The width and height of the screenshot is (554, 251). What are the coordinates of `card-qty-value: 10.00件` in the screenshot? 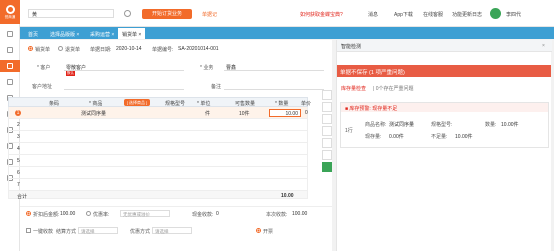 It's located at (510, 125).